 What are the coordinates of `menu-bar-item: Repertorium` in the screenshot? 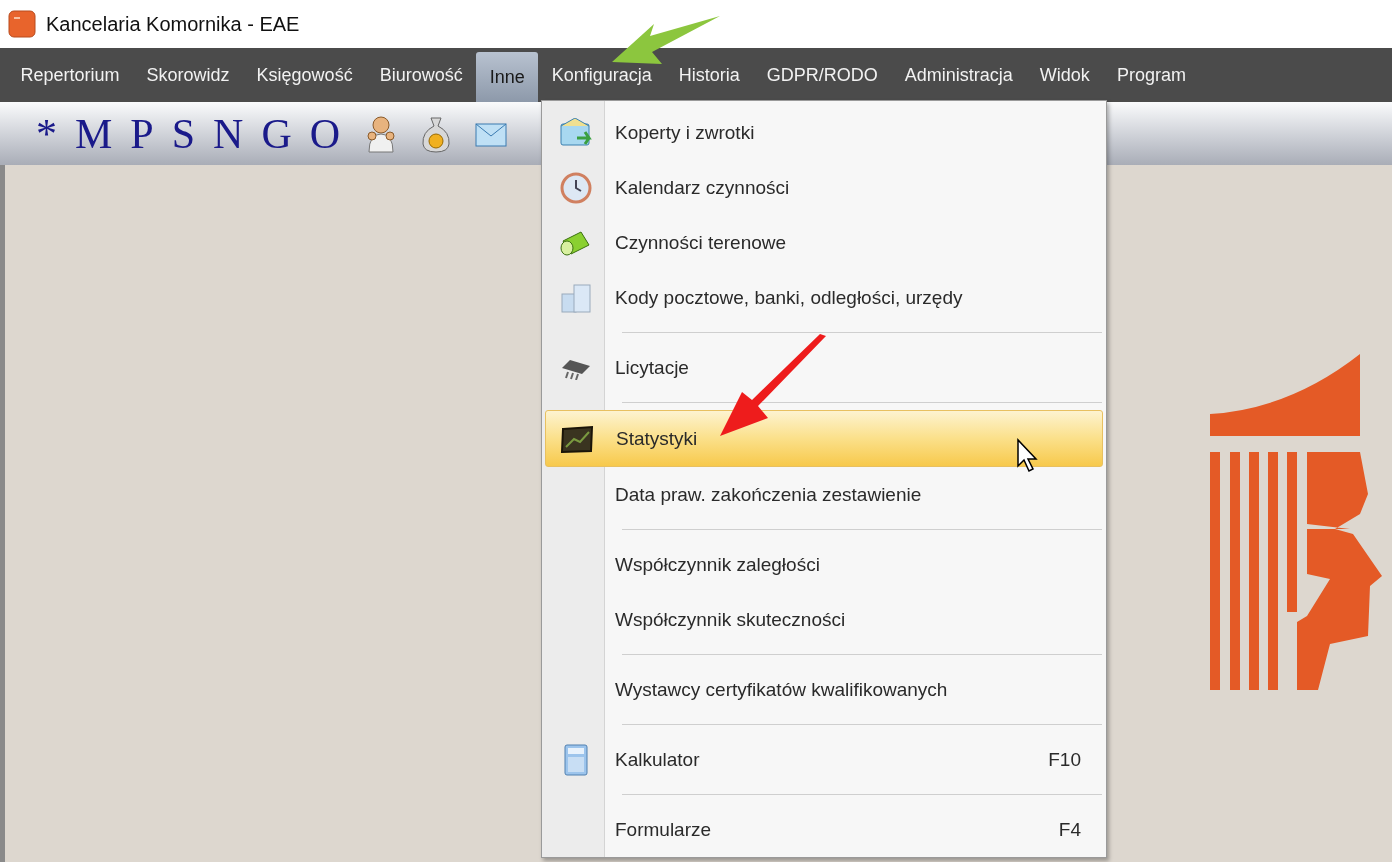 It's located at (70, 75).